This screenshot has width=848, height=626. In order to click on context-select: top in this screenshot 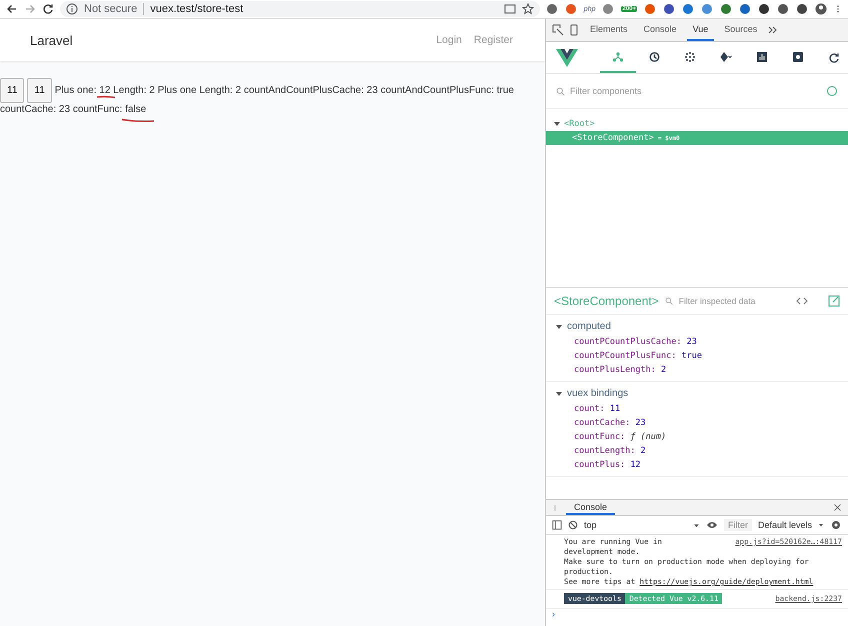, I will do `click(635, 525)`.